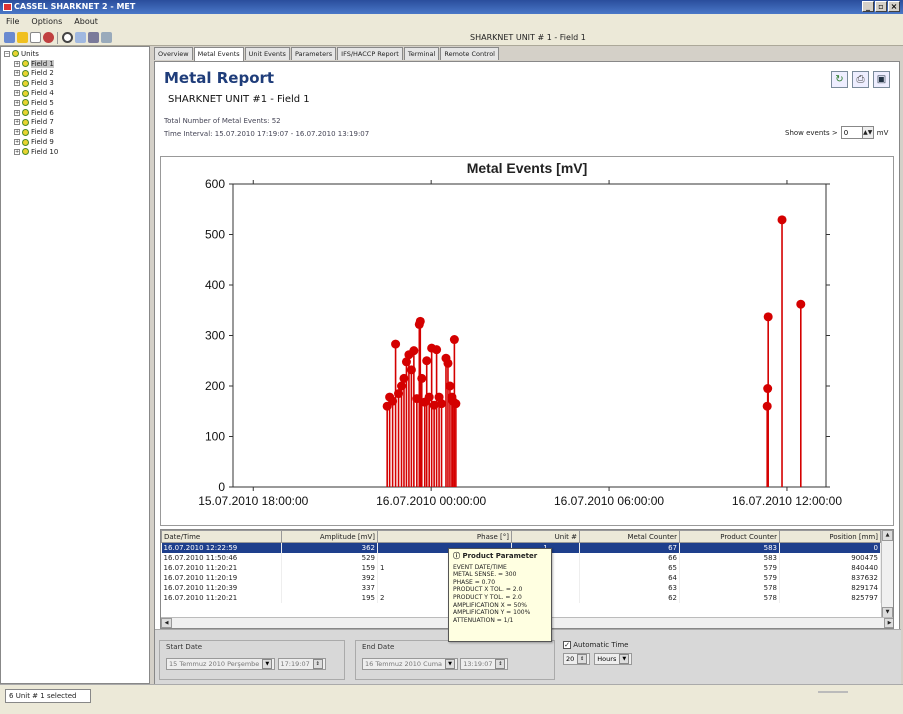 The height and width of the screenshot is (714, 903). I want to click on tree-item-field: + Field 1, so click(76, 64).